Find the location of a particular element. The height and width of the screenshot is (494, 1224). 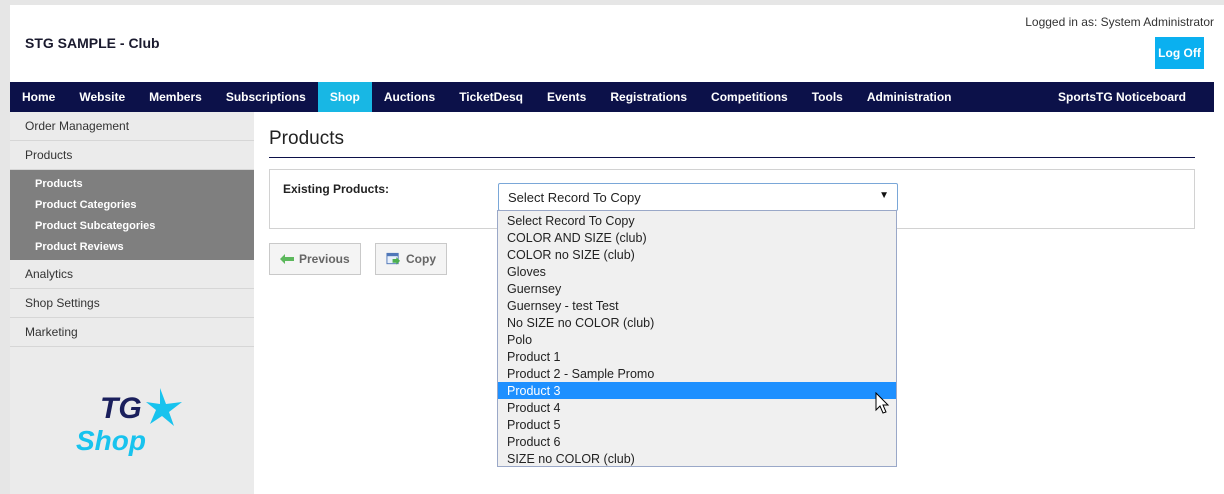

sidebar-item-analytics: Analytics is located at coordinates (132, 274).